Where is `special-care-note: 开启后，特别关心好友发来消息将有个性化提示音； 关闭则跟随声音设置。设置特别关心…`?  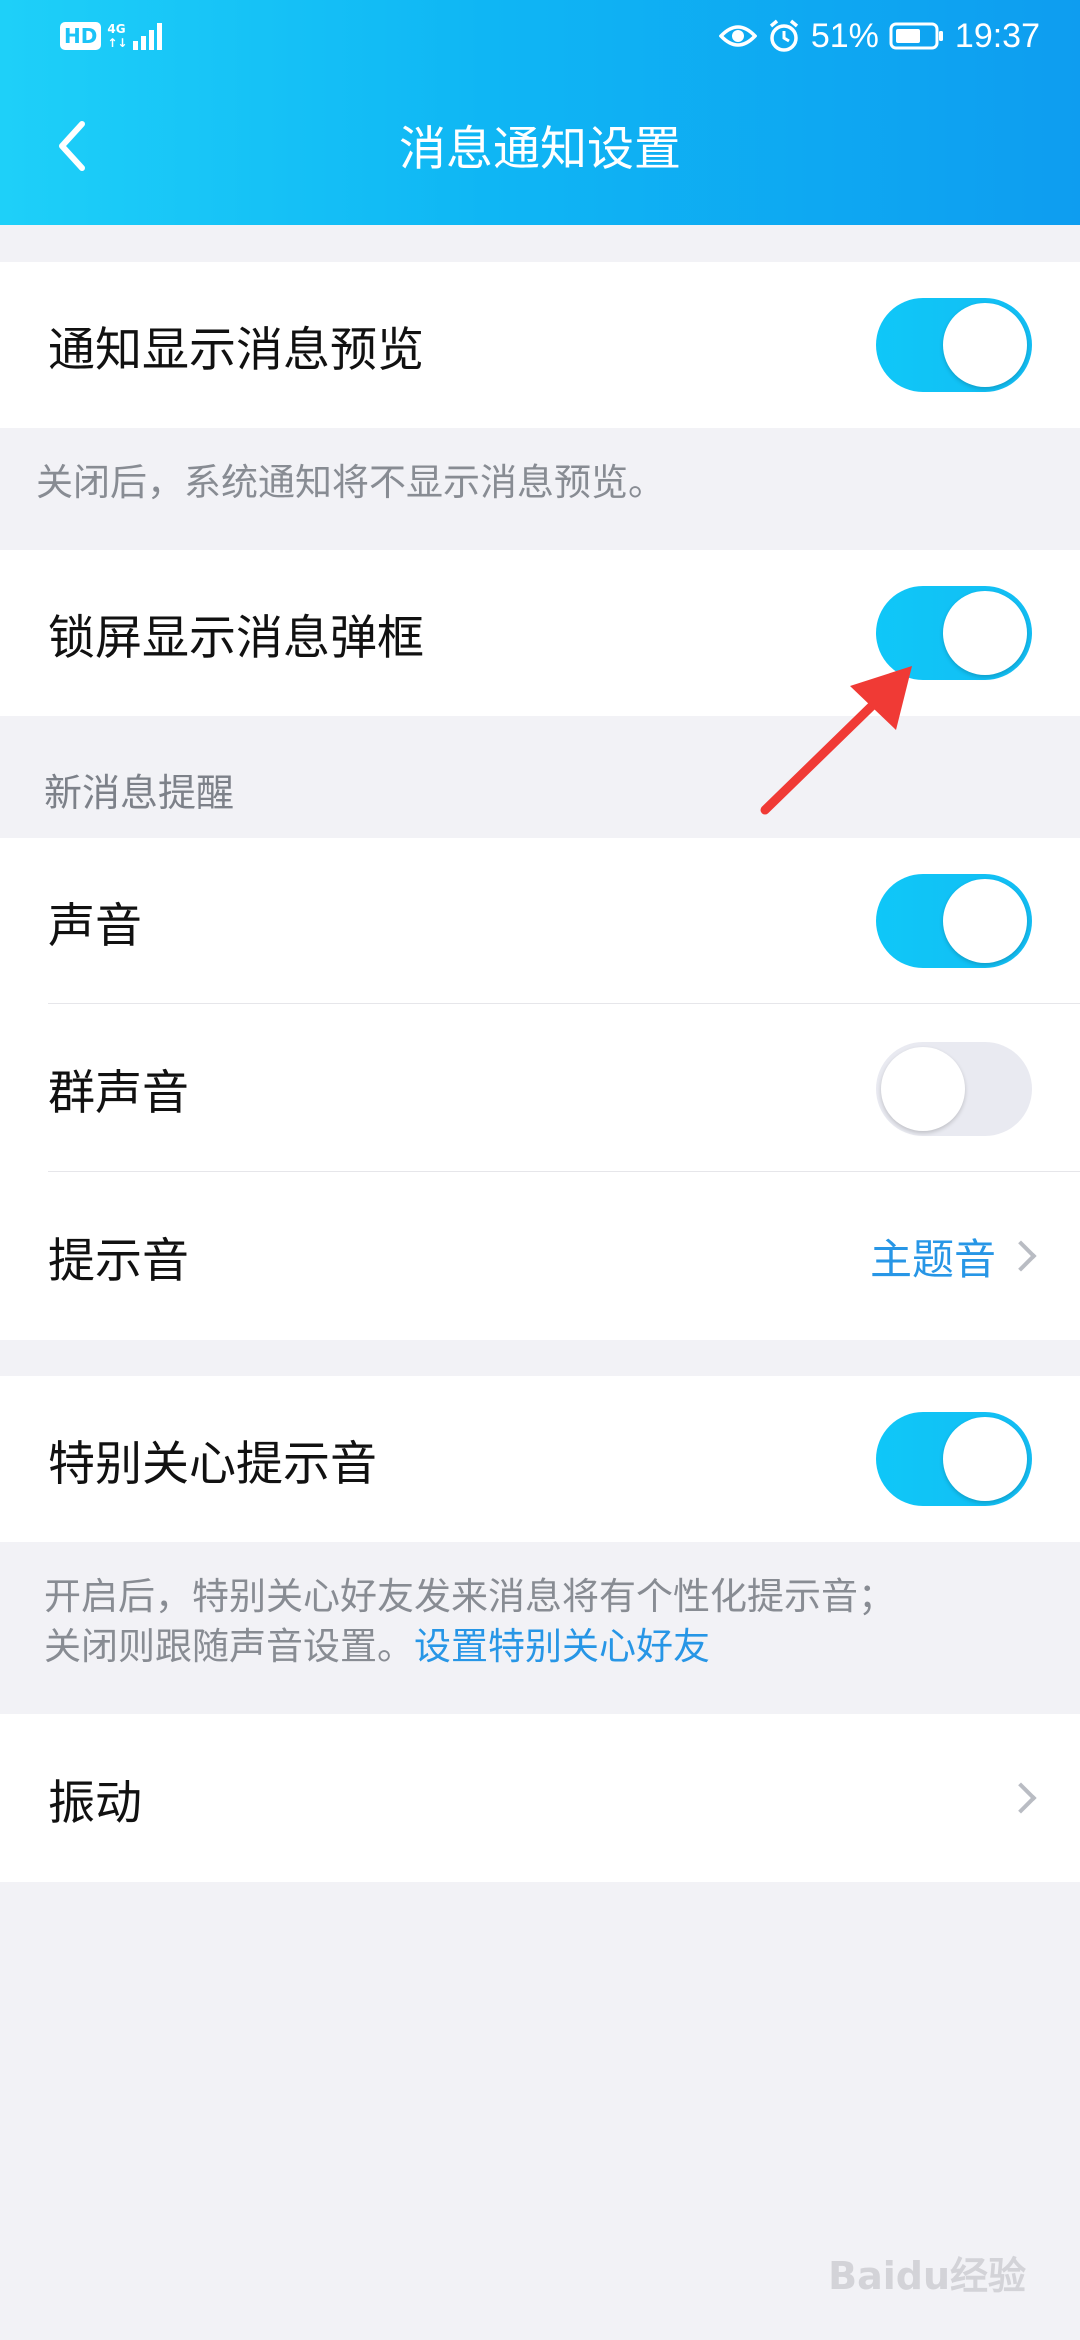
special-care-note: 开启后，特别关心好友发来消息将有个性化提示音； 关闭则跟随声音设置。设置特别关心… is located at coordinates (469, 1622).